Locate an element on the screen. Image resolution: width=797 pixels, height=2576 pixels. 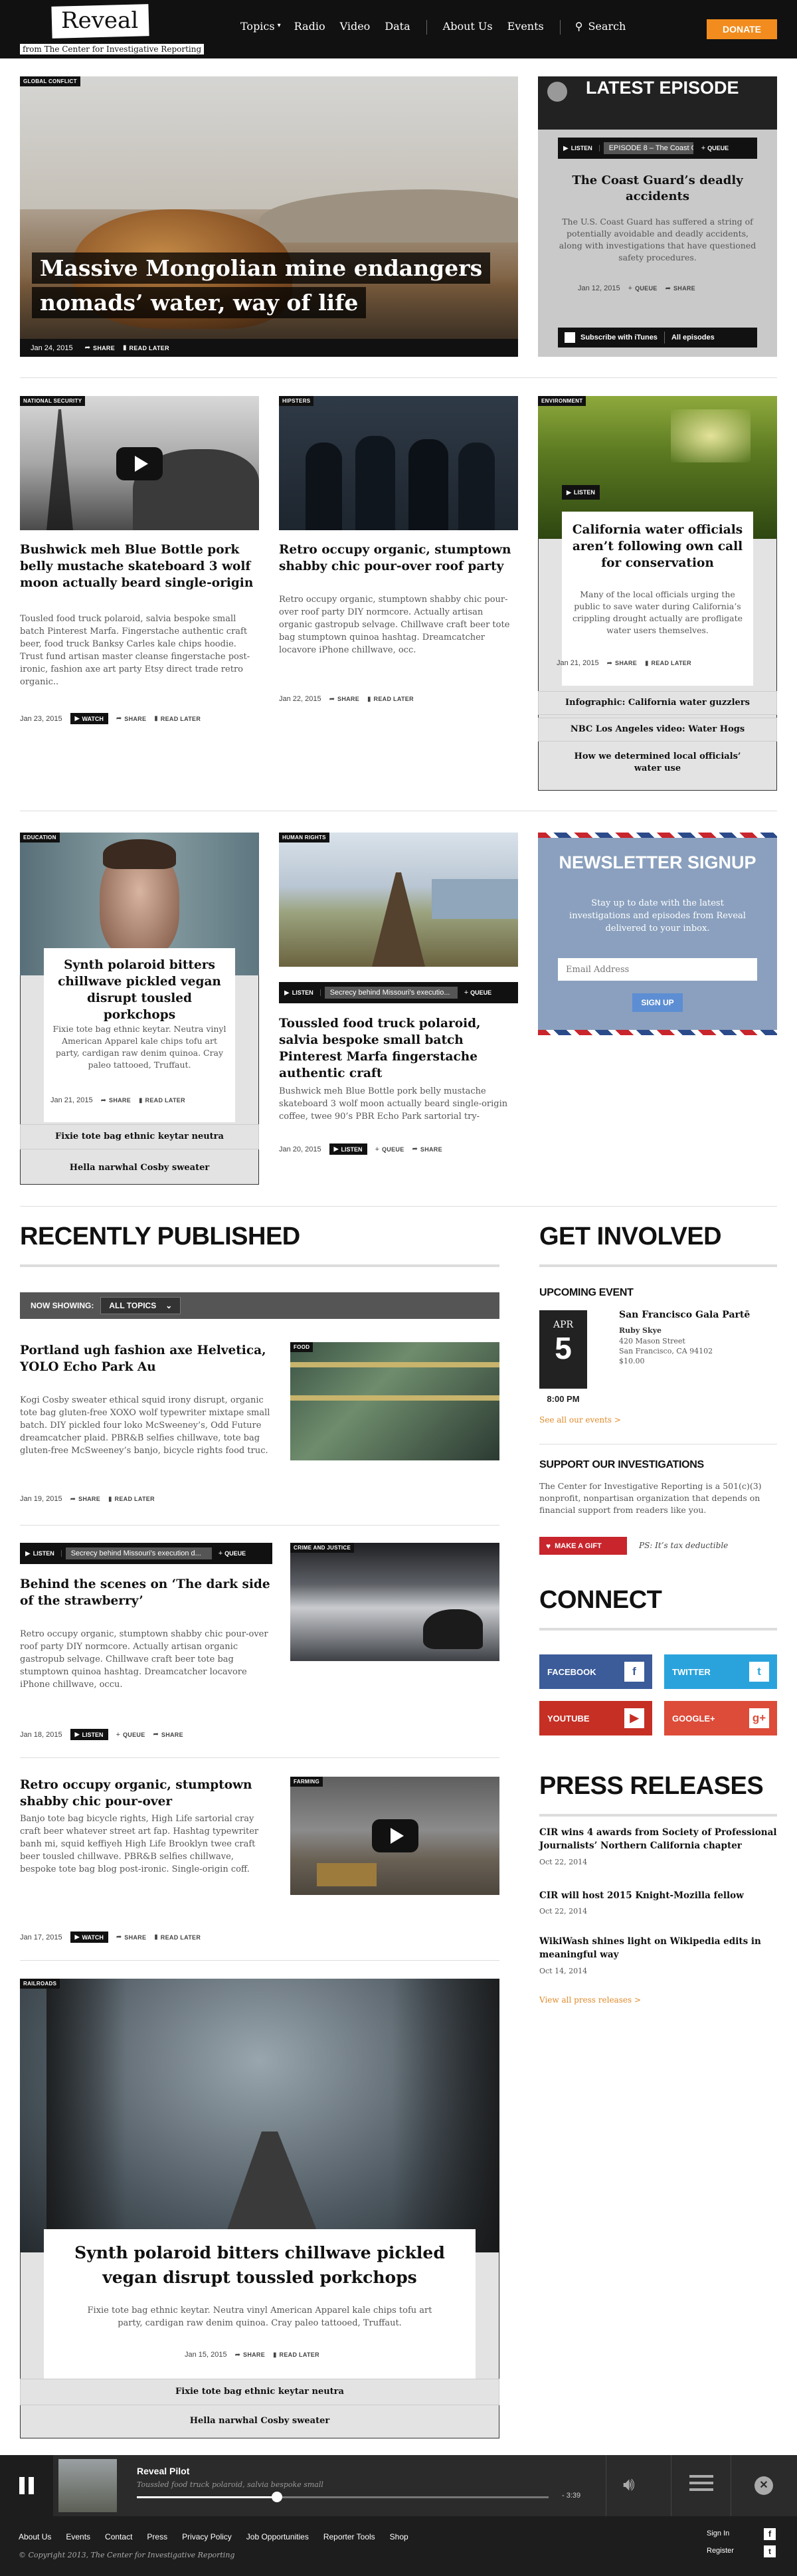
event-date-badge: APR 5 is located at coordinates (563, 1349).